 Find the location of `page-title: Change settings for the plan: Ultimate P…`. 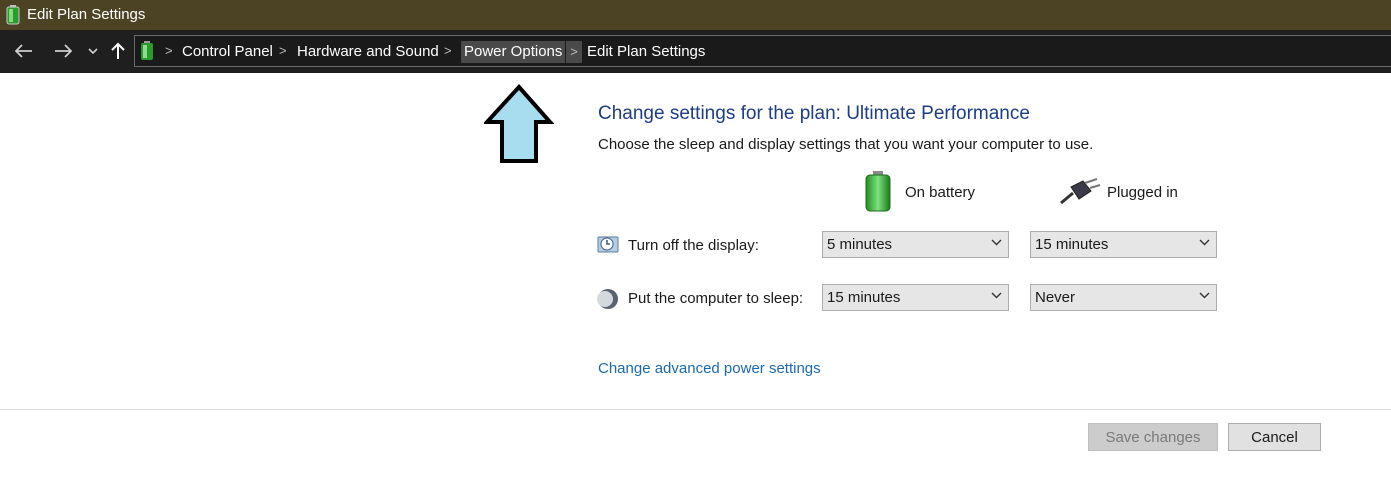

page-title: Change settings for the plan: Ultimate P… is located at coordinates (814, 113).